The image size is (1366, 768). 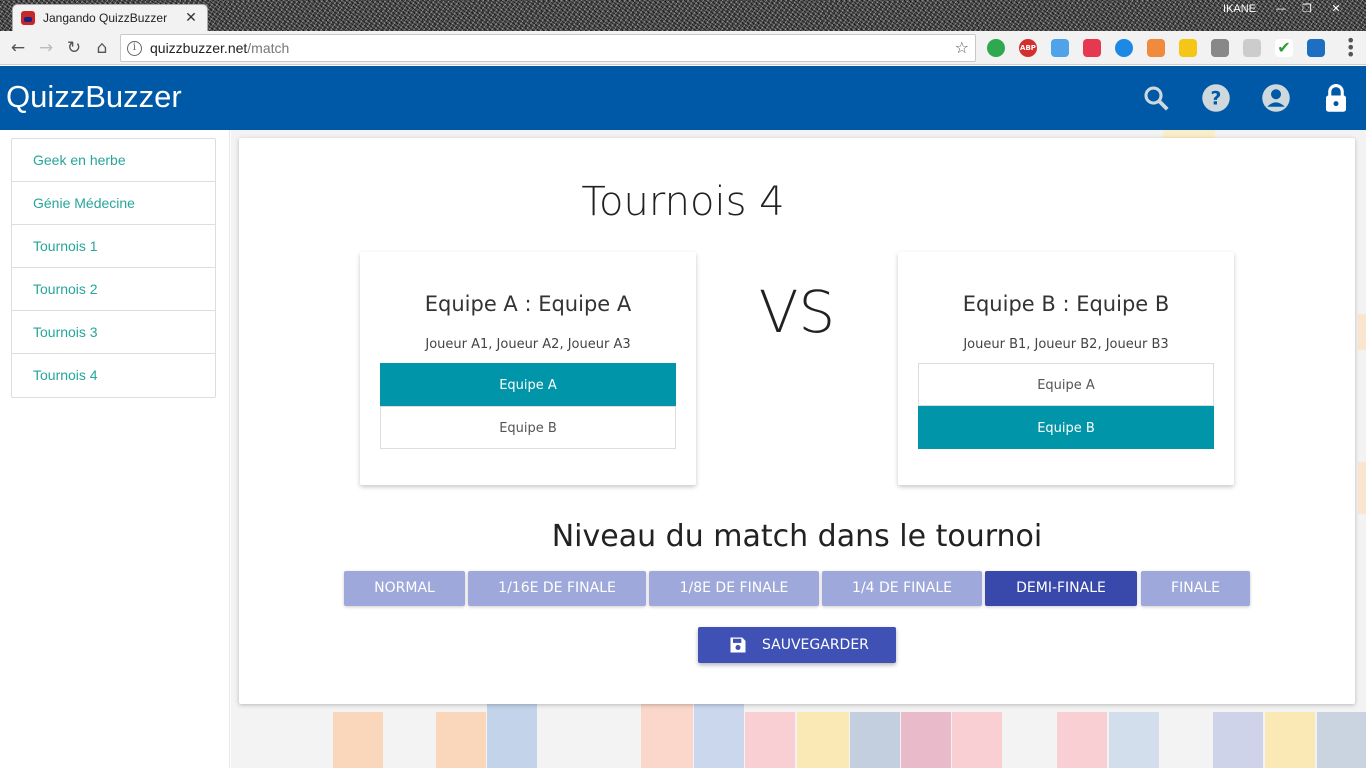 I want to click on search-icon, so click(x=1156, y=98).